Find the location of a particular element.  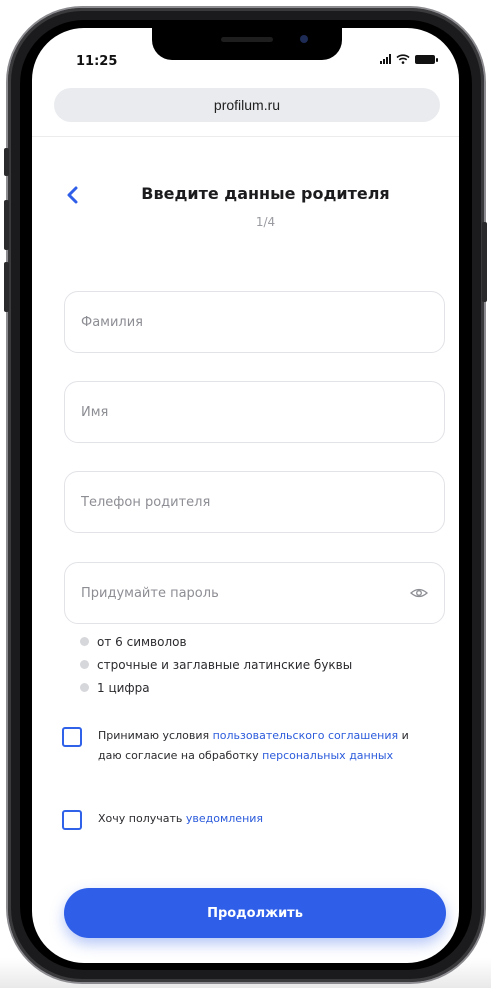

notch is located at coordinates (247, 44).